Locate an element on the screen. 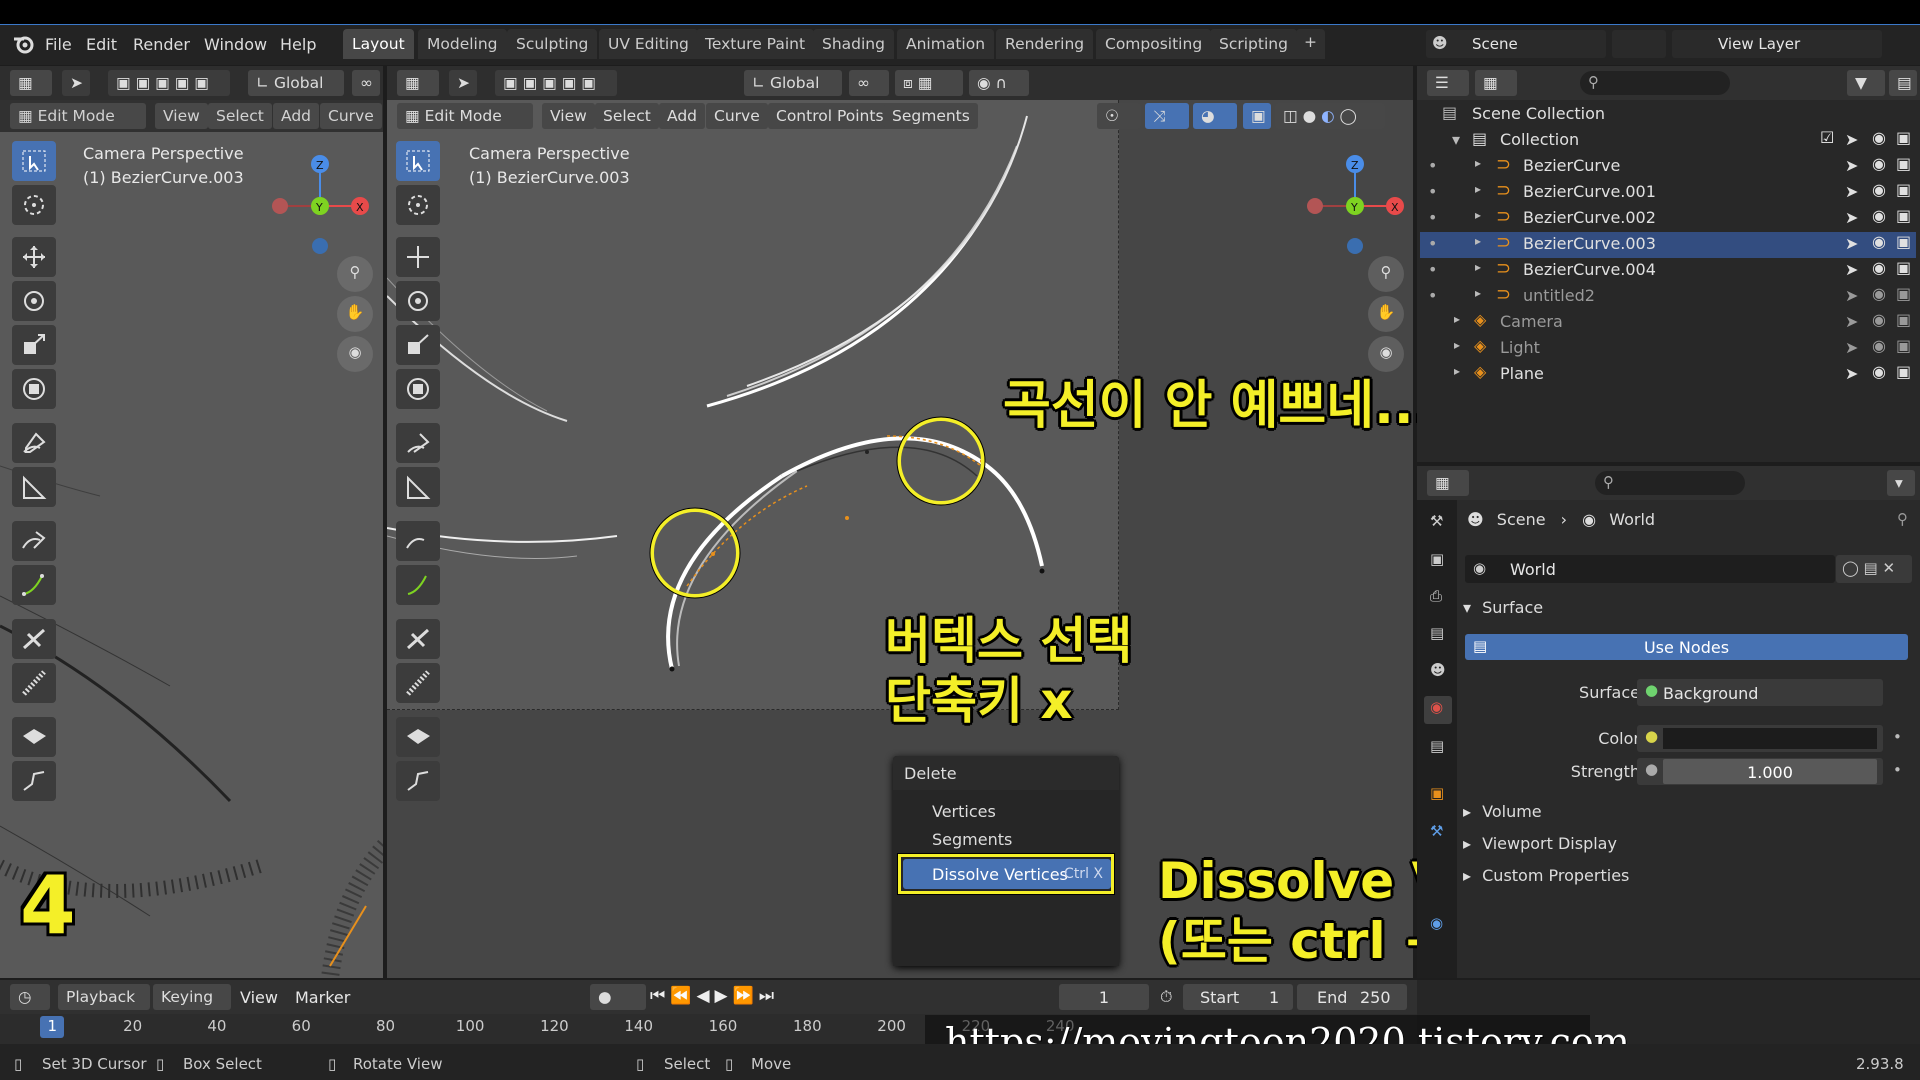 The image size is (1920, 1080). tab-rendering: Rendering is located at coordinates (1045, 44).